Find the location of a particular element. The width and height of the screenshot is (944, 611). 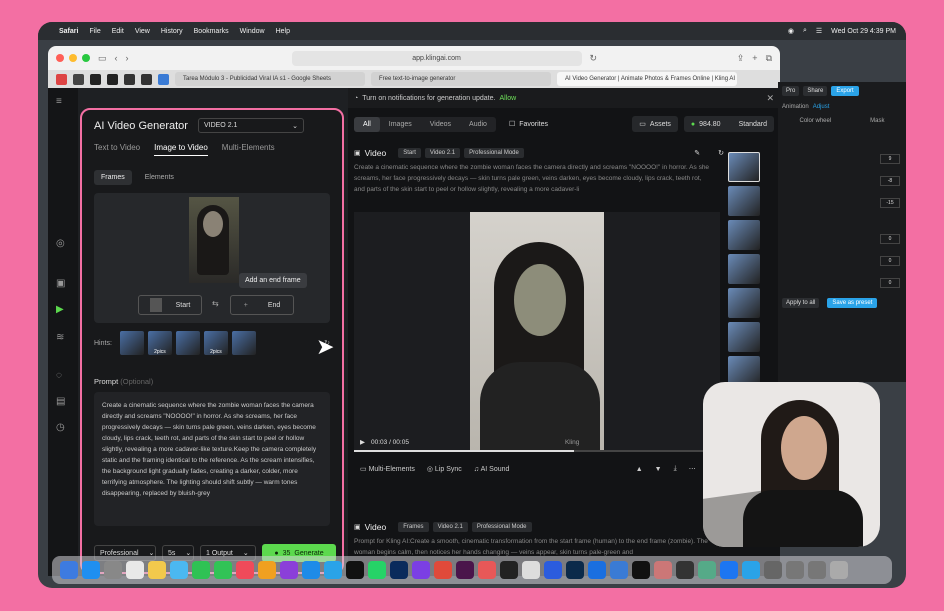

menu-safari: Safari is located at coordinates (68, 31).